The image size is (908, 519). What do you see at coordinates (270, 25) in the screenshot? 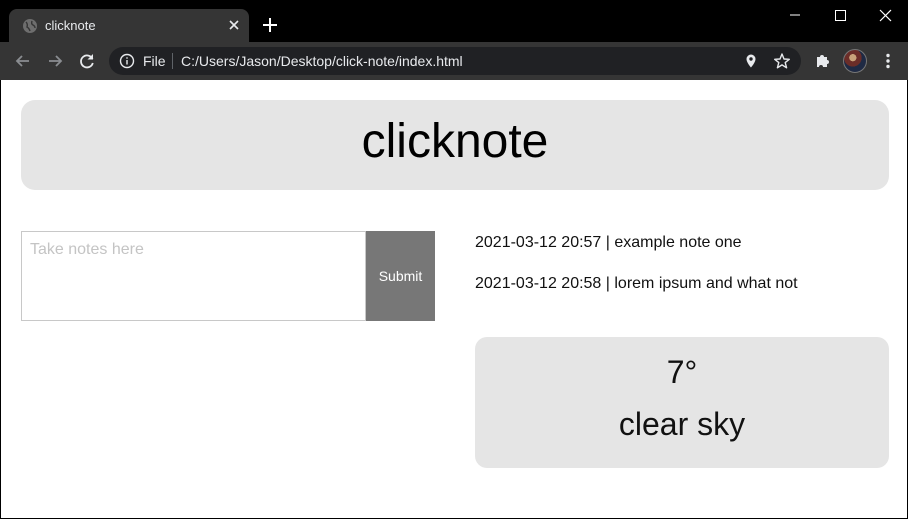
I see `new-tab-icon` at bounding box center [270, 25].